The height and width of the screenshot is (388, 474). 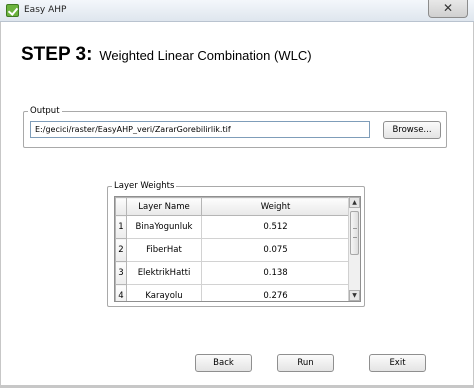 What do you see at coordinates (164, 227) in the screenshot?
I see `layer-name-cell: BinaYogunluk` at bounding box center [164, 227].